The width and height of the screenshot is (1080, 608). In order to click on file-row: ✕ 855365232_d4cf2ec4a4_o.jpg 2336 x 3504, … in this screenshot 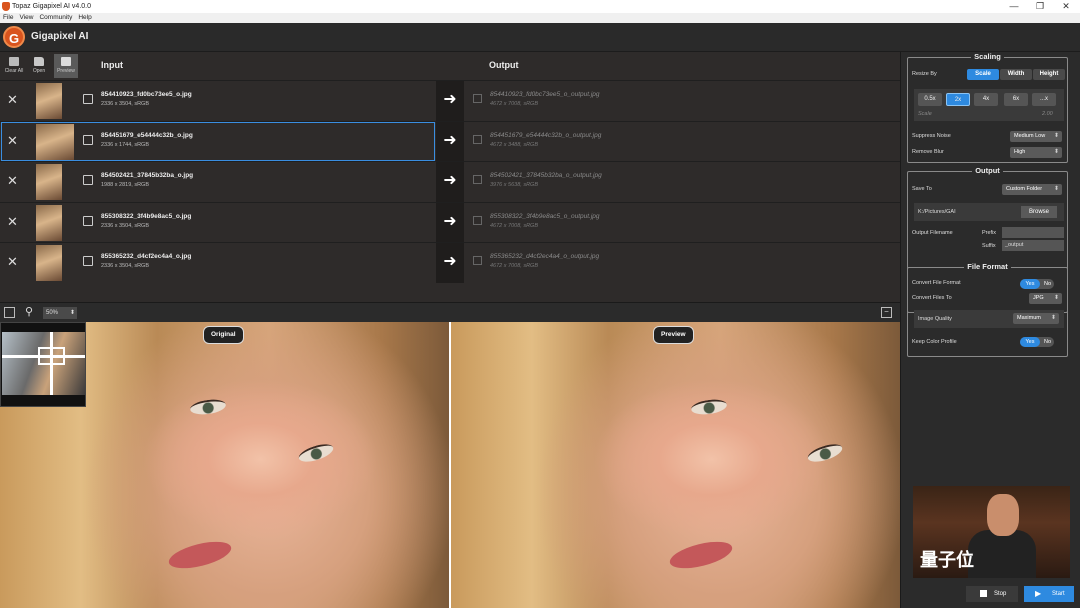, I will do `click(450, 262)`.